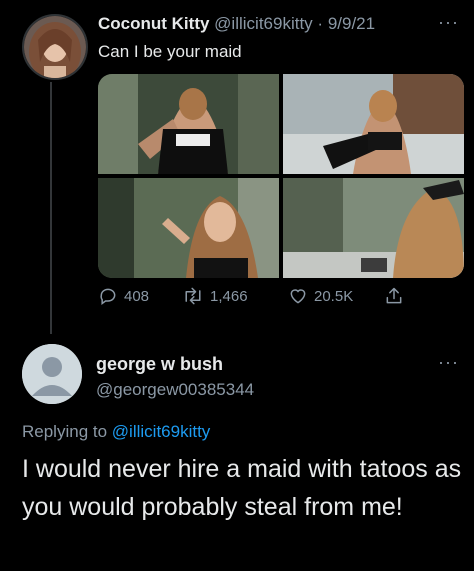 The image size is (474, 571). I want to click on replying-mention: @illicit69kitty, so click(161, 431).